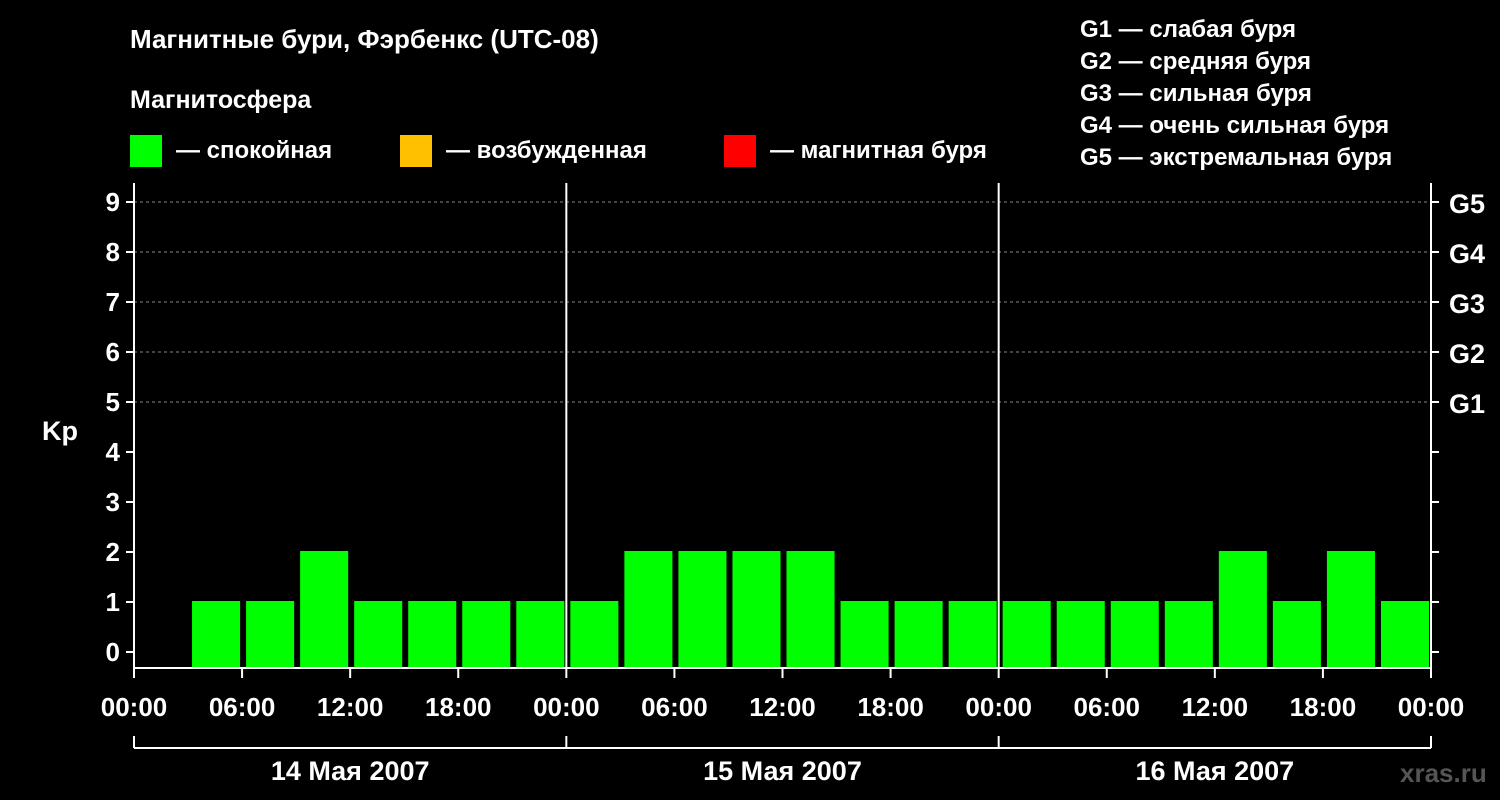  I want to click on y-axis-label: Kp, so click(60, 431).